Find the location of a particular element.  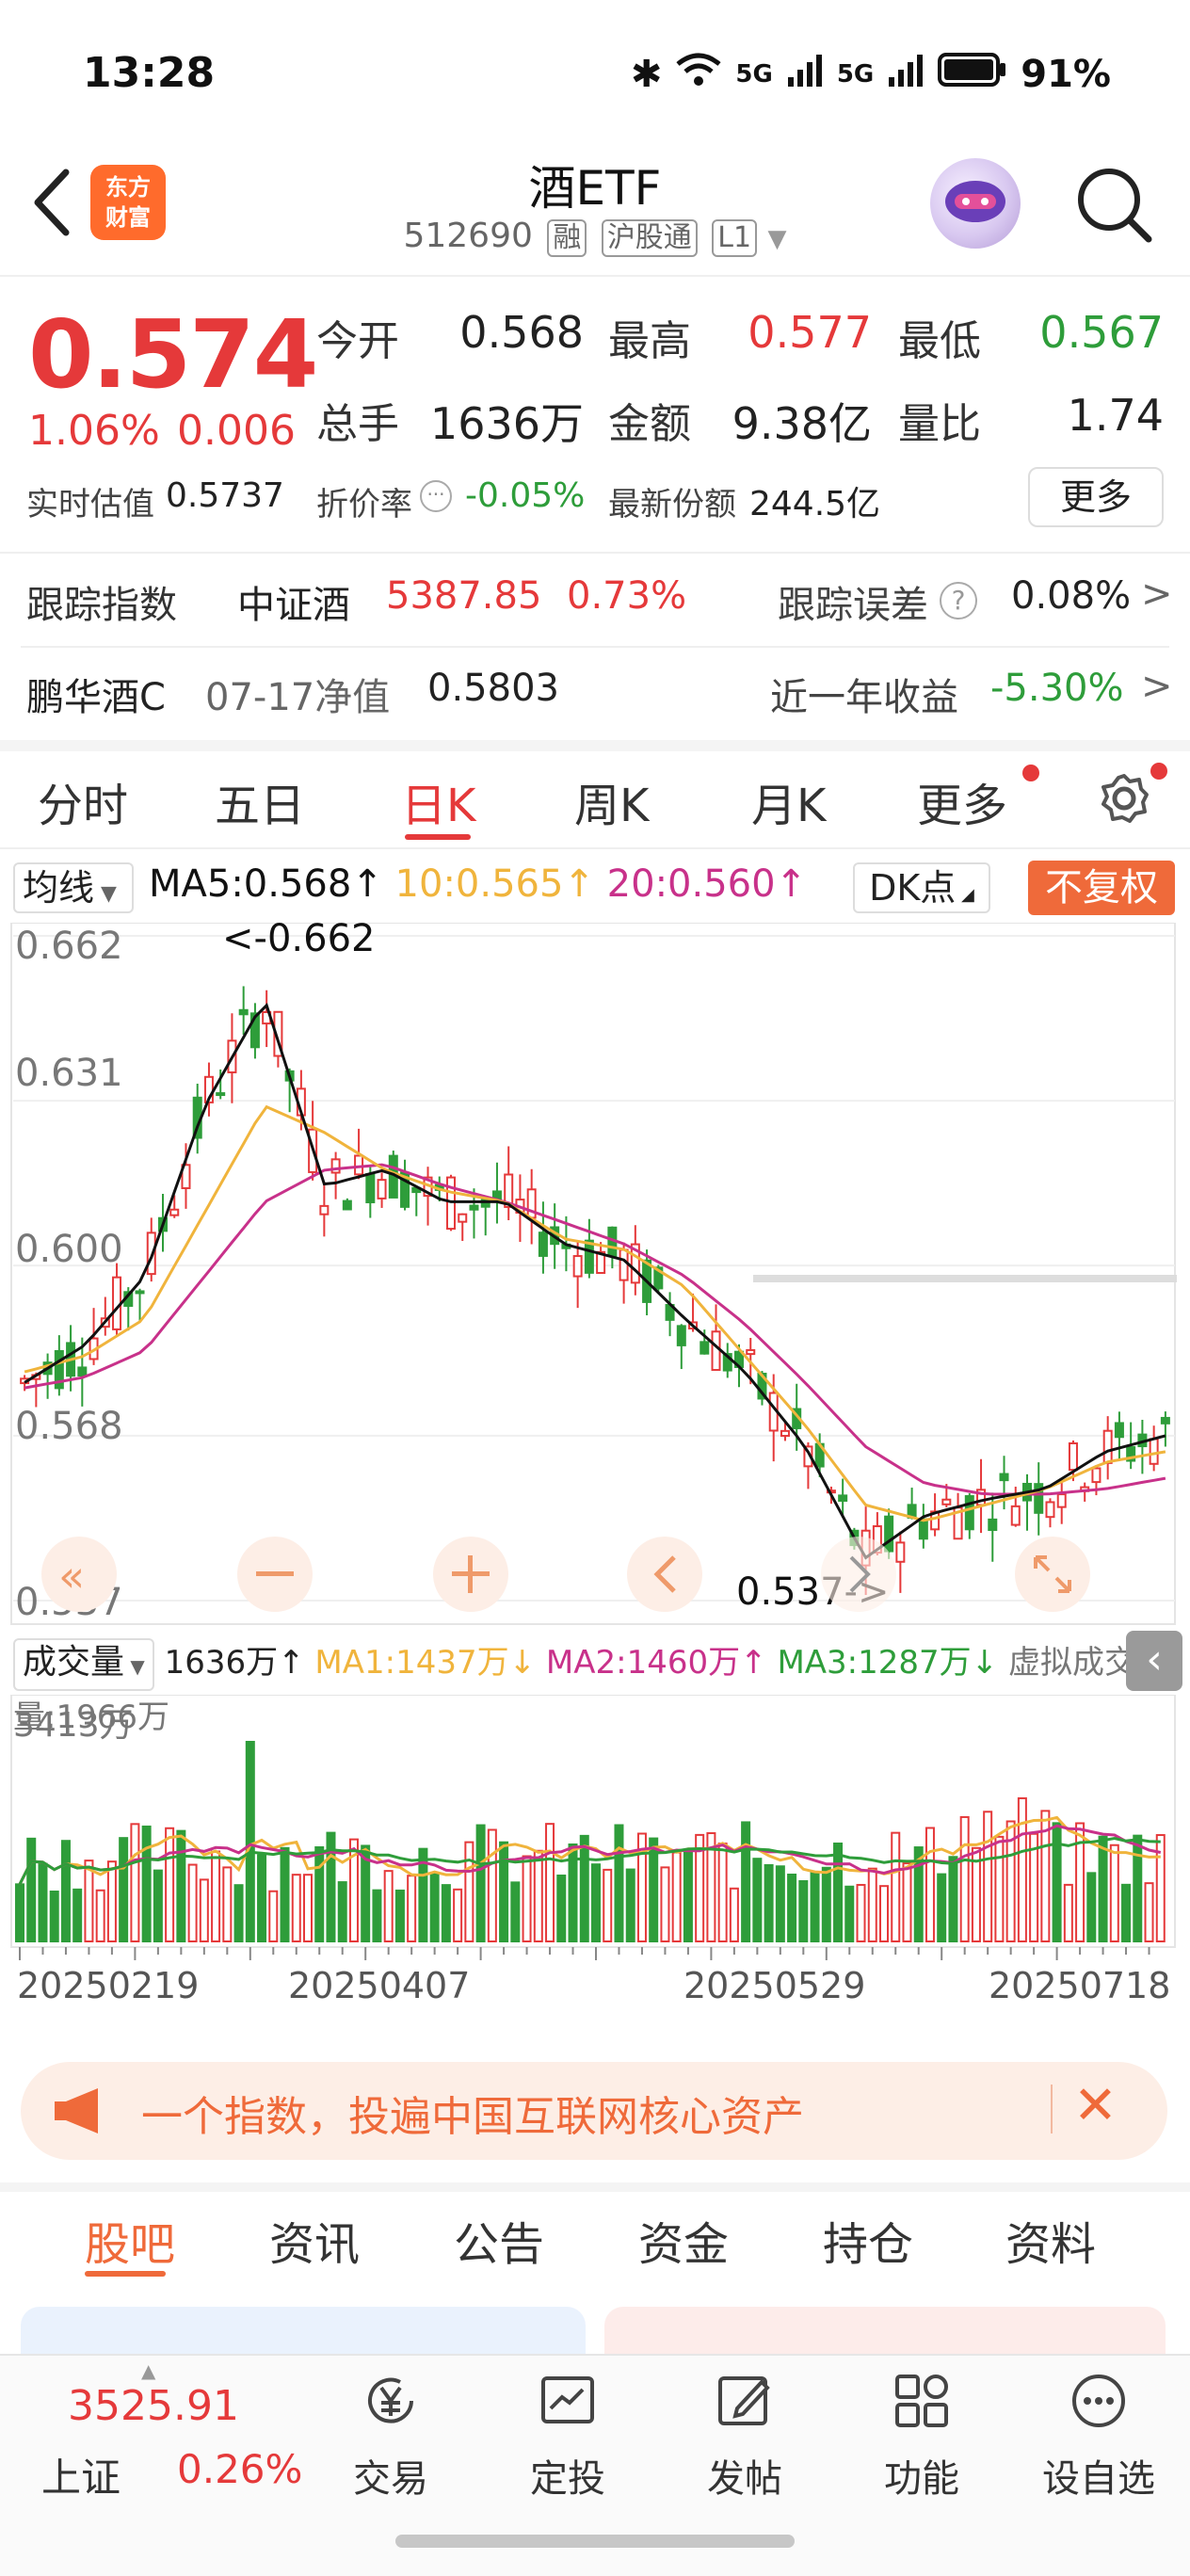

tab-funds: 资金 is located at coordinates (683, 2240).